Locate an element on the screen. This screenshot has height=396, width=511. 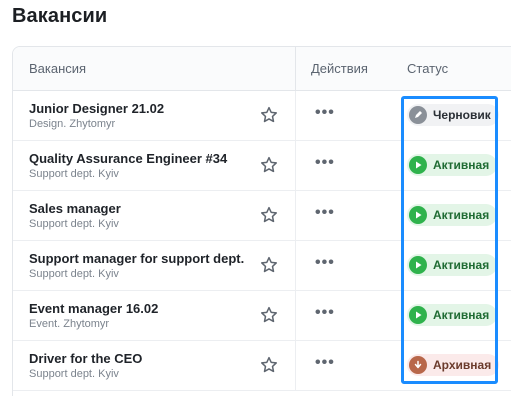
status-label: Архивная is located at coordinates (462, 365).